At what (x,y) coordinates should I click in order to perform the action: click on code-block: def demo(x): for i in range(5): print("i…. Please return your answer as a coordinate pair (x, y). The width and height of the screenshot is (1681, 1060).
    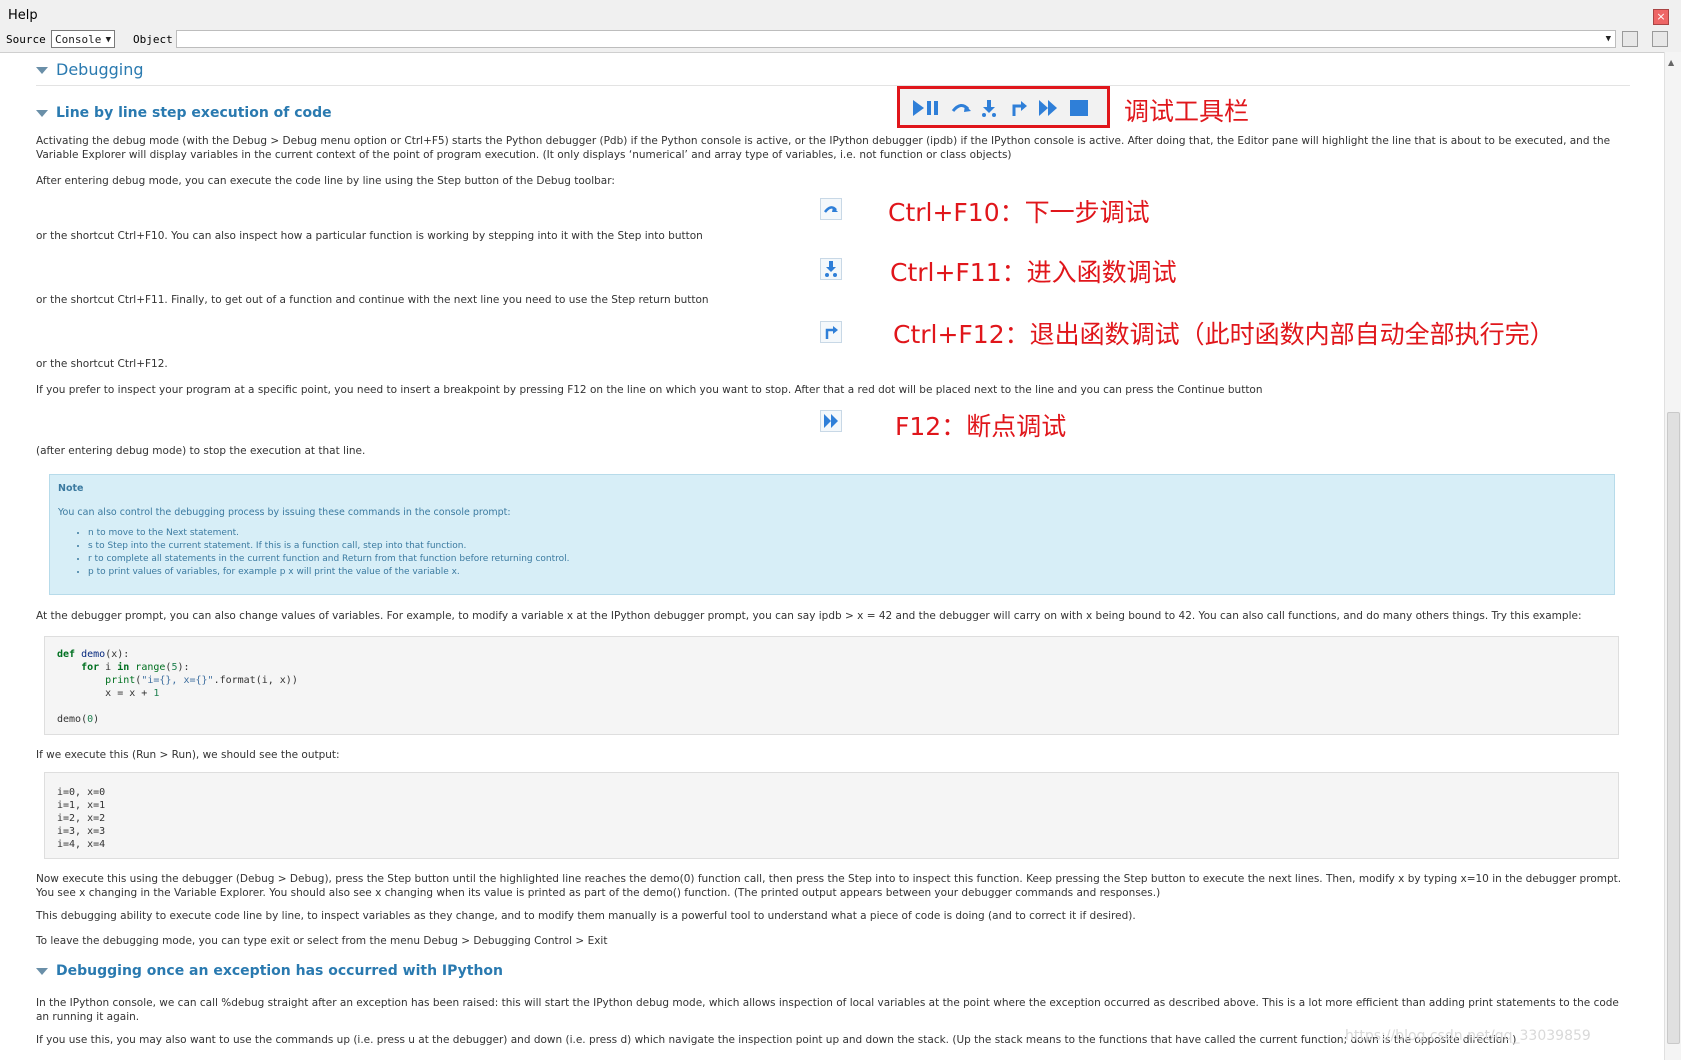
    Looking at the image, I should click on (831, 685).